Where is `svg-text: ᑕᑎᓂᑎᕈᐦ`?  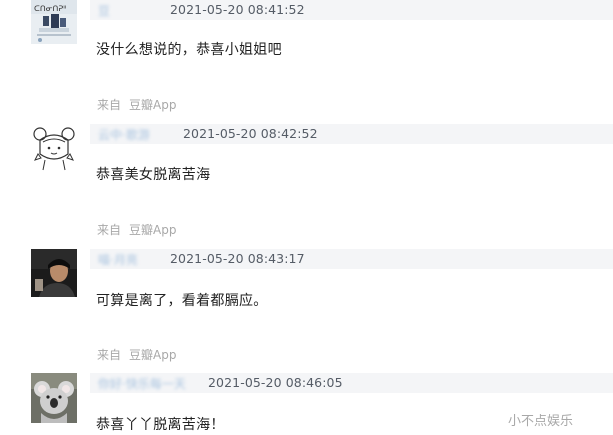
svg-text: ᑕᑎᓂᑎᕈᐦ is located at coordinates (50, 8).